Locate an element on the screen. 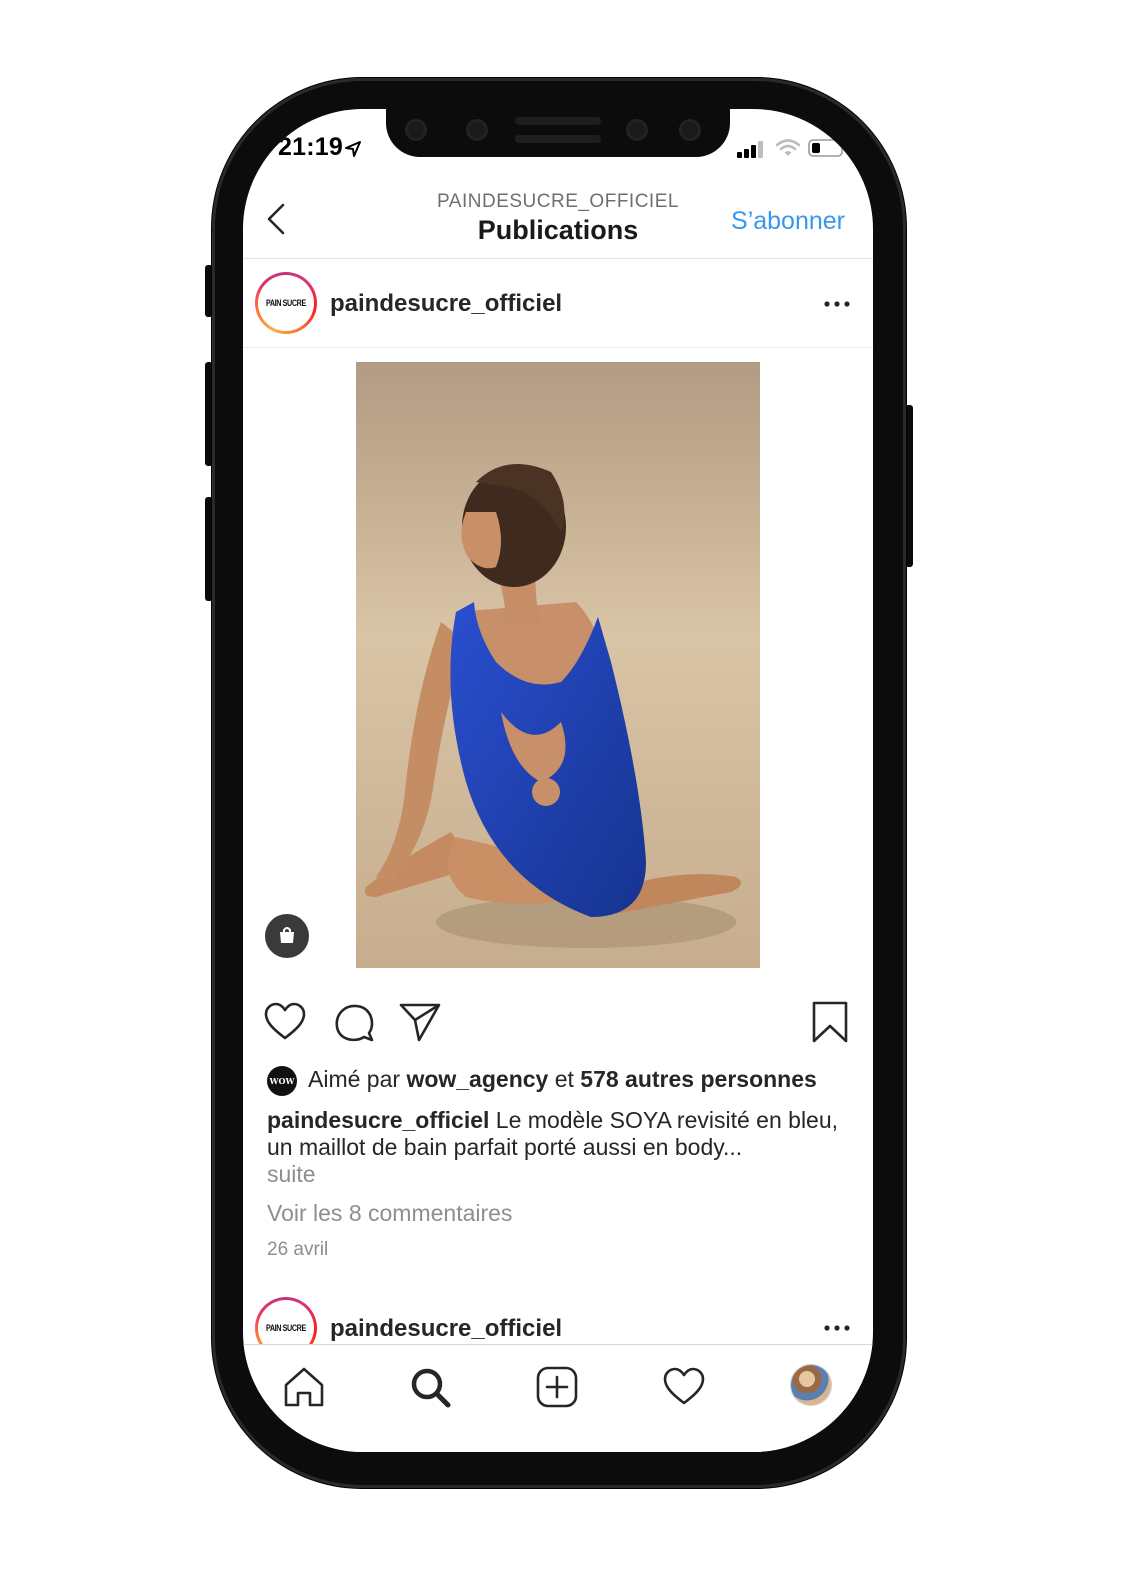  power-button is located at coordinates (909, 486).